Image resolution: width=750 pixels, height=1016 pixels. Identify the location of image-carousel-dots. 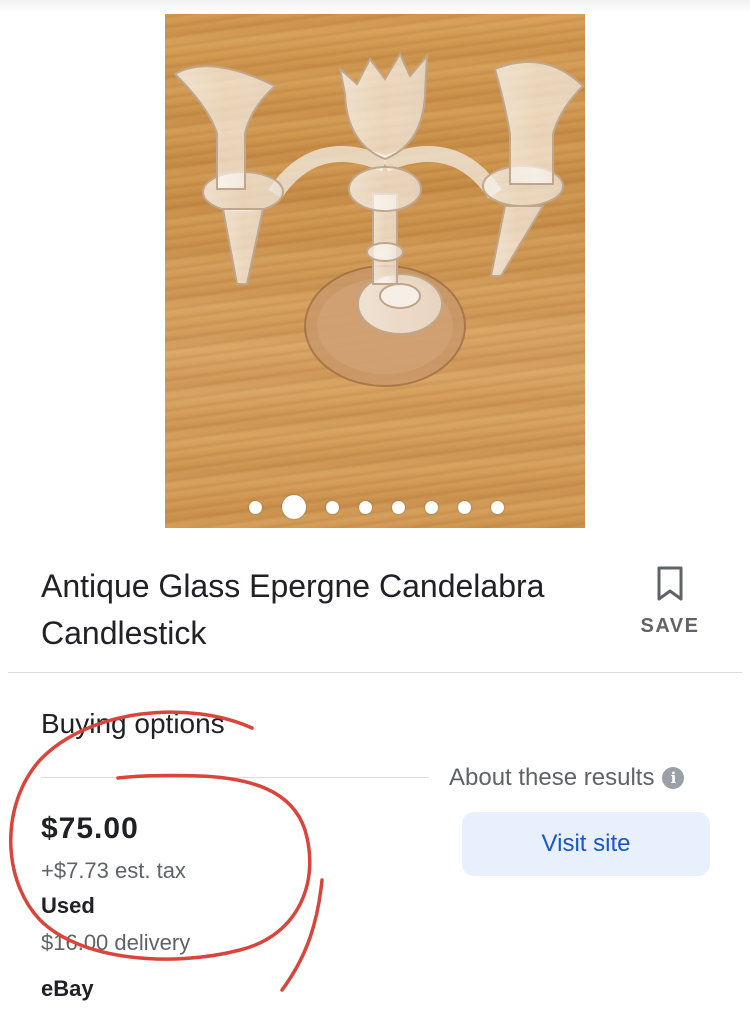
(375, 507).